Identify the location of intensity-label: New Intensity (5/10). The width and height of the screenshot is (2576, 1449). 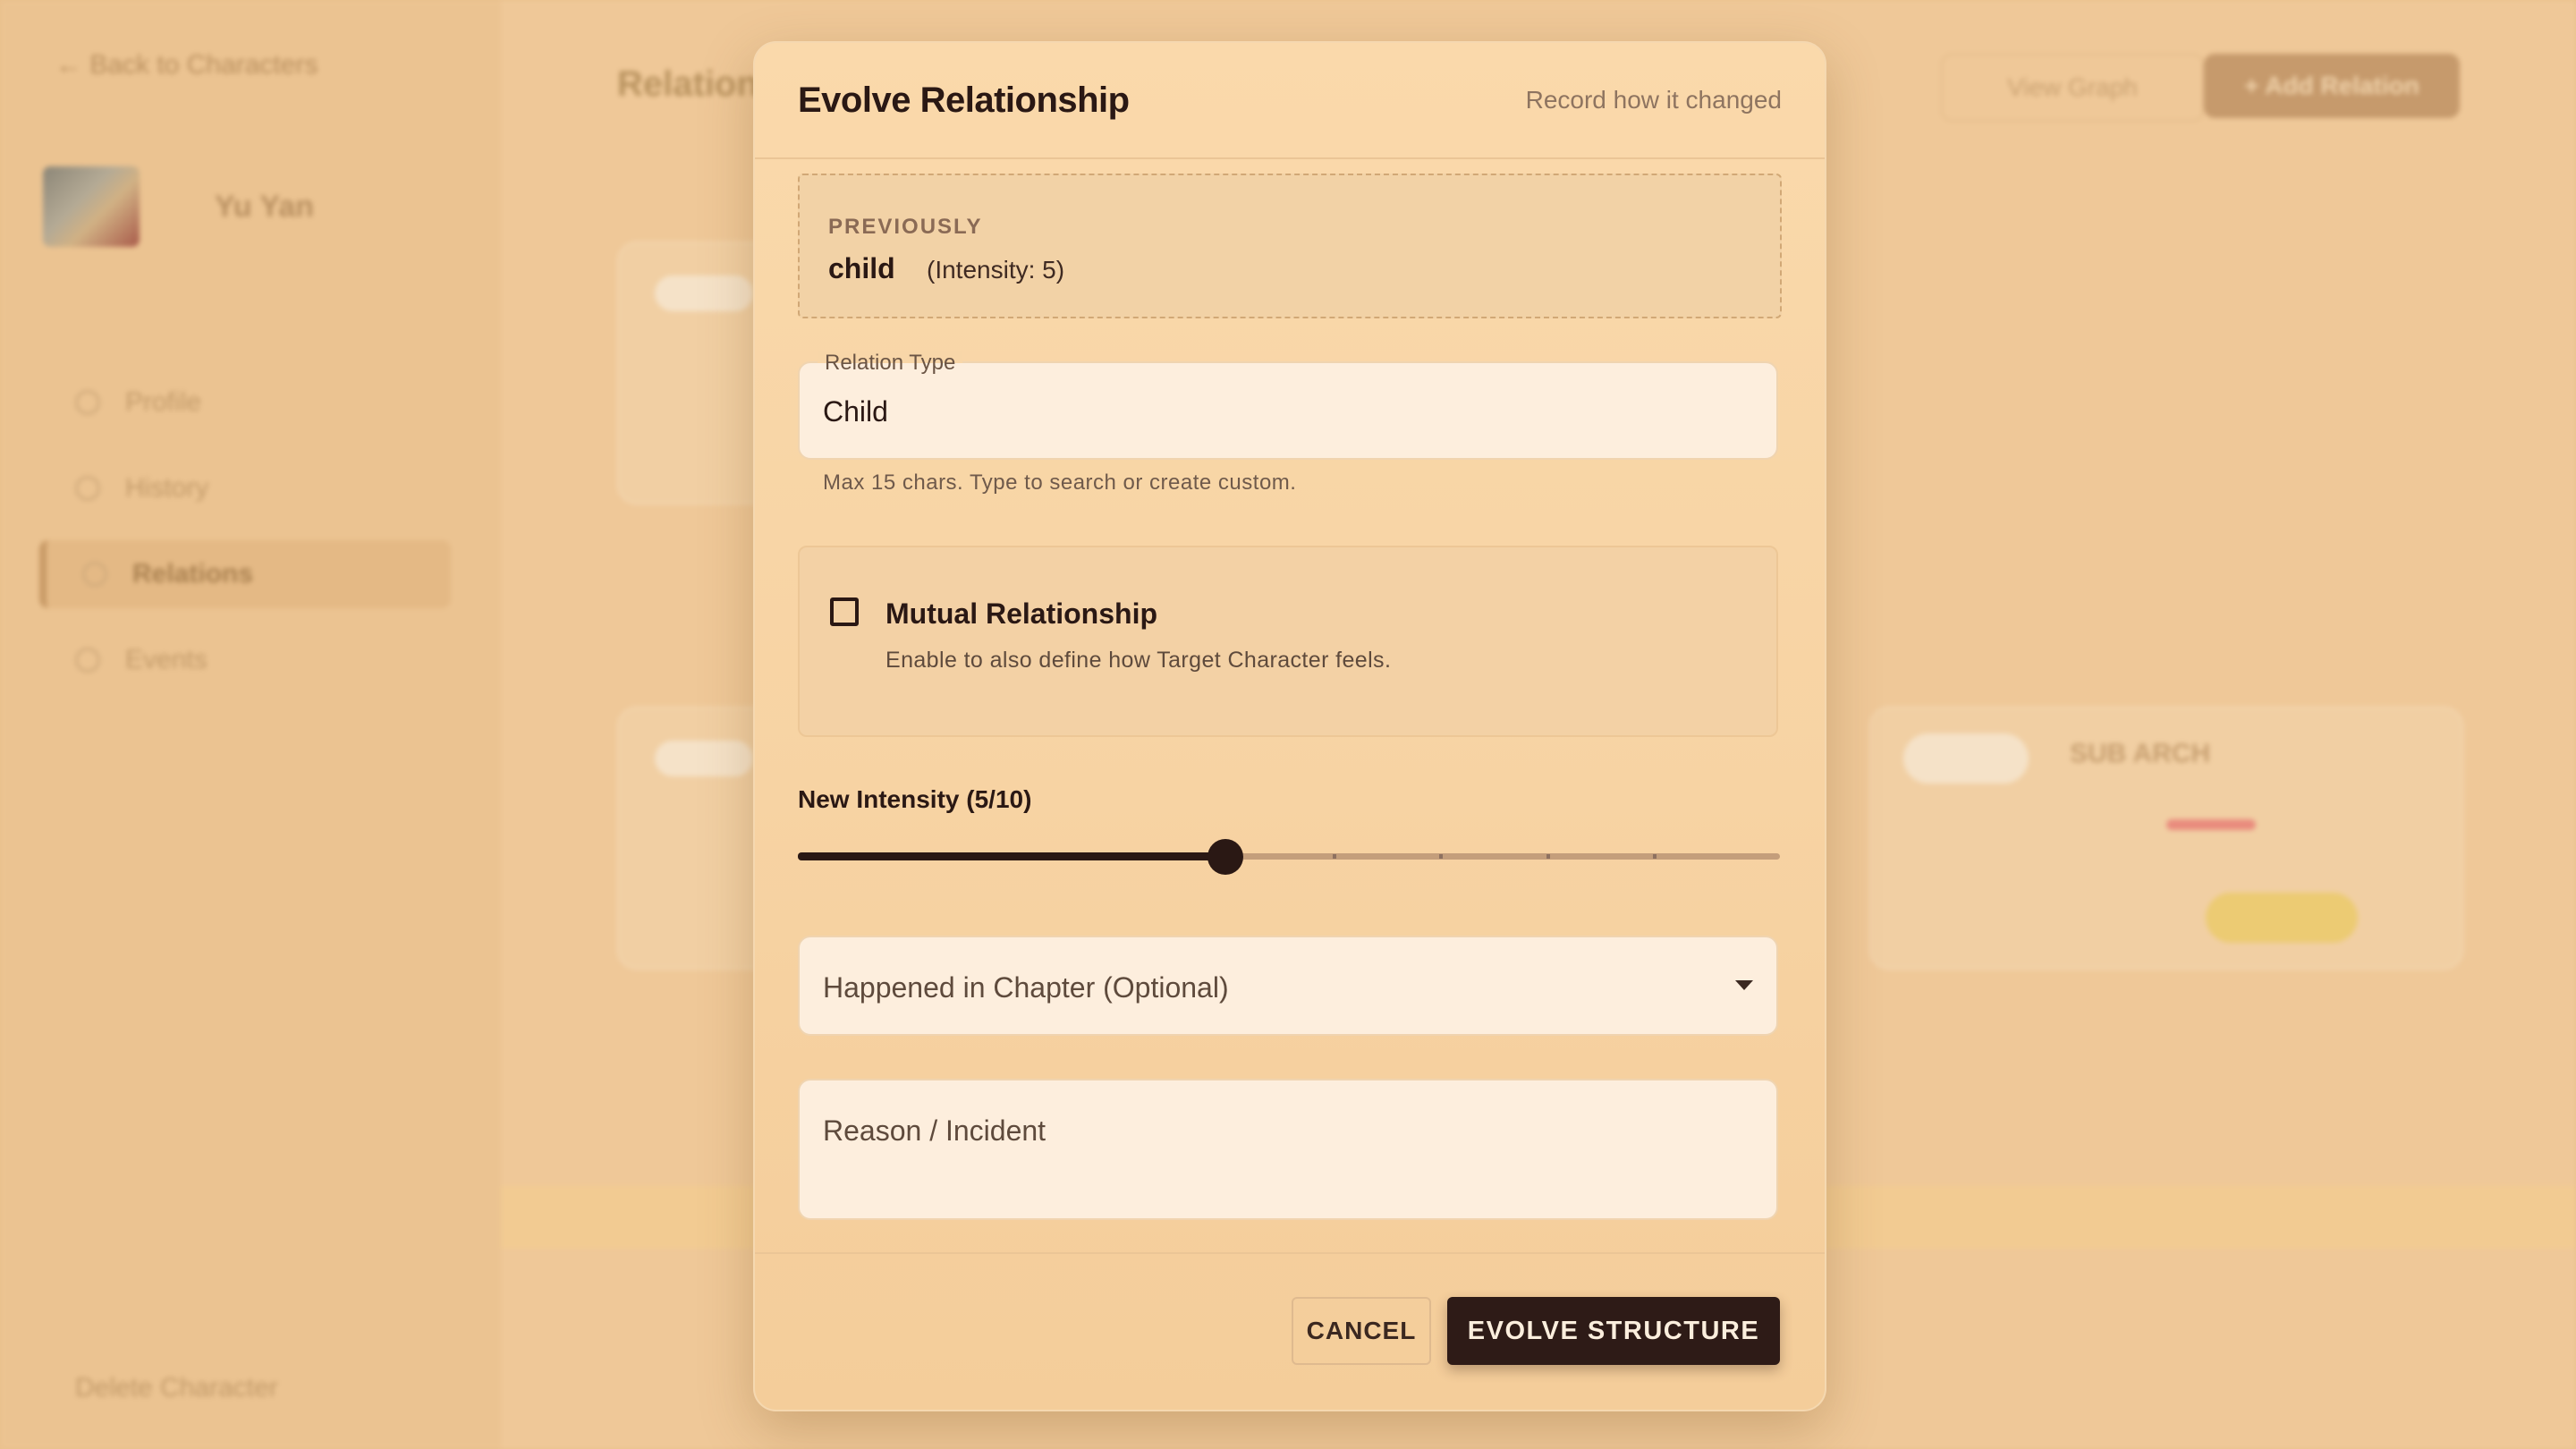
(915, 799).